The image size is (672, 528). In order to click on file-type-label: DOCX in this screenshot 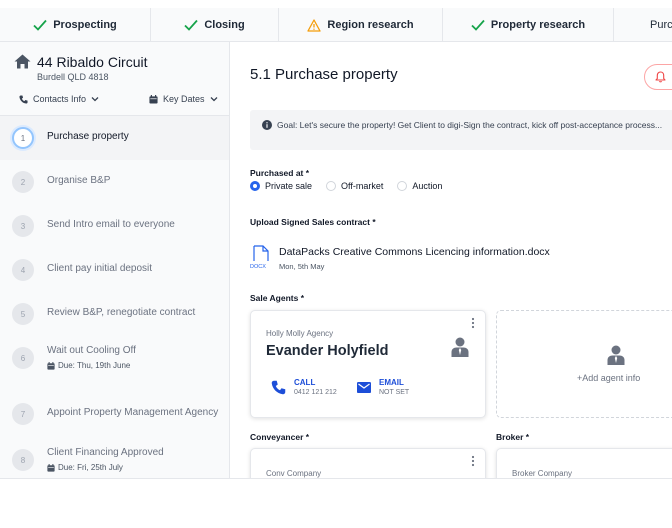, I will do `click(258, 266)`.